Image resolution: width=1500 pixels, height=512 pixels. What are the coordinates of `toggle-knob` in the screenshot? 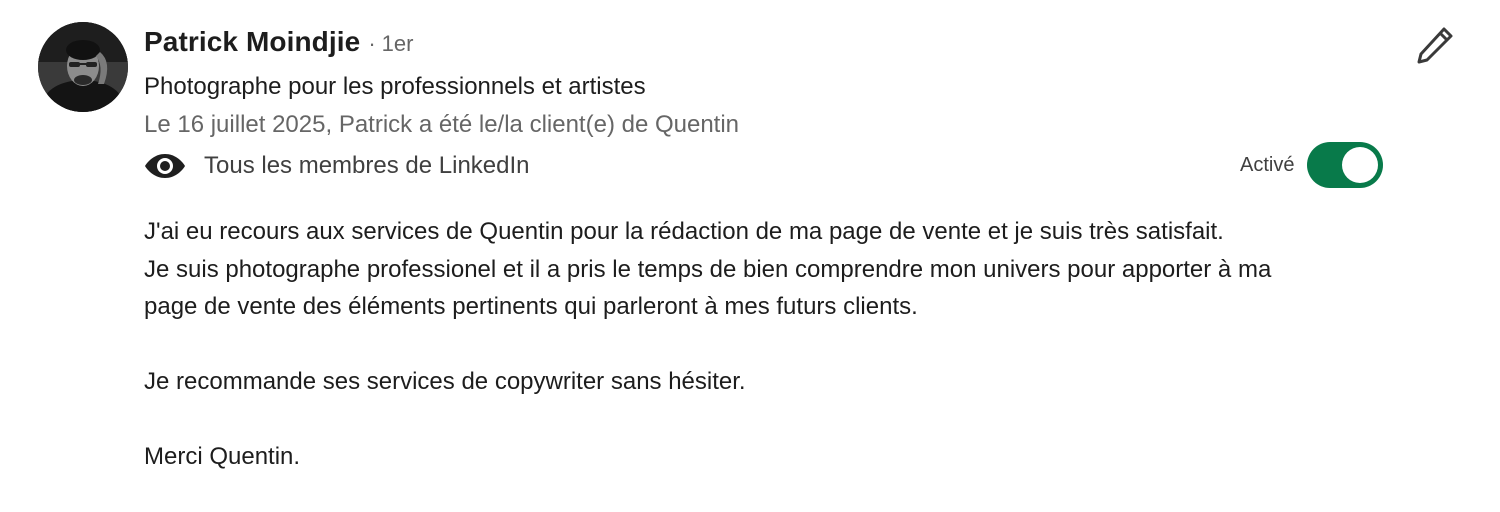 It's located at (1360, 165).